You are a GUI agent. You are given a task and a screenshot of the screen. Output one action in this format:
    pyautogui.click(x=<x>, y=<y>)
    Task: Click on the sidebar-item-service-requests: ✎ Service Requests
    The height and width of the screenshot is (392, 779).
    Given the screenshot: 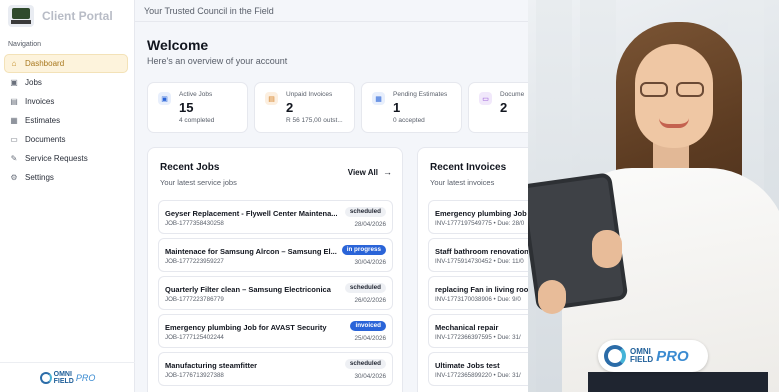 What is the action you would take?
    pyautogui.click(x=66, y=158)
    